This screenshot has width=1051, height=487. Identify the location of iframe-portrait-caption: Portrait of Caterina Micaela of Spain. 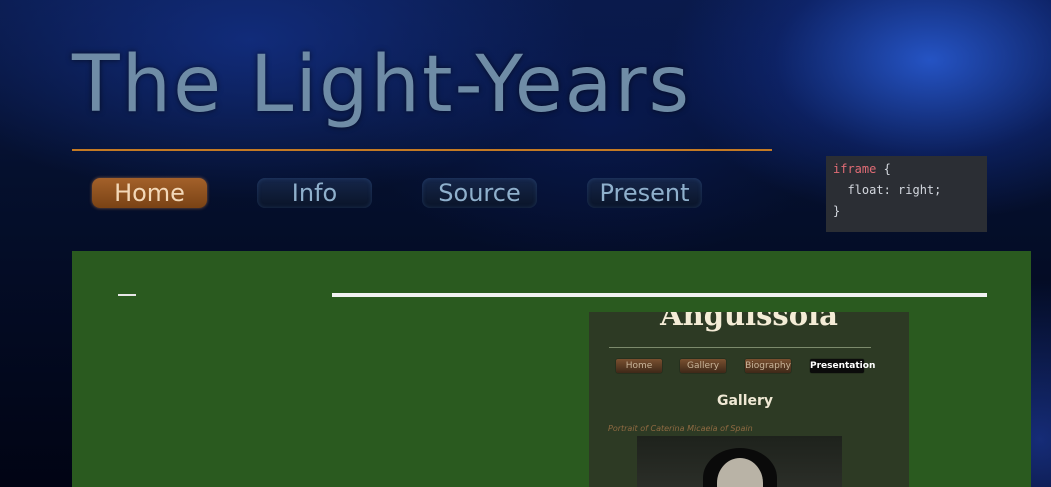
(680, 428).